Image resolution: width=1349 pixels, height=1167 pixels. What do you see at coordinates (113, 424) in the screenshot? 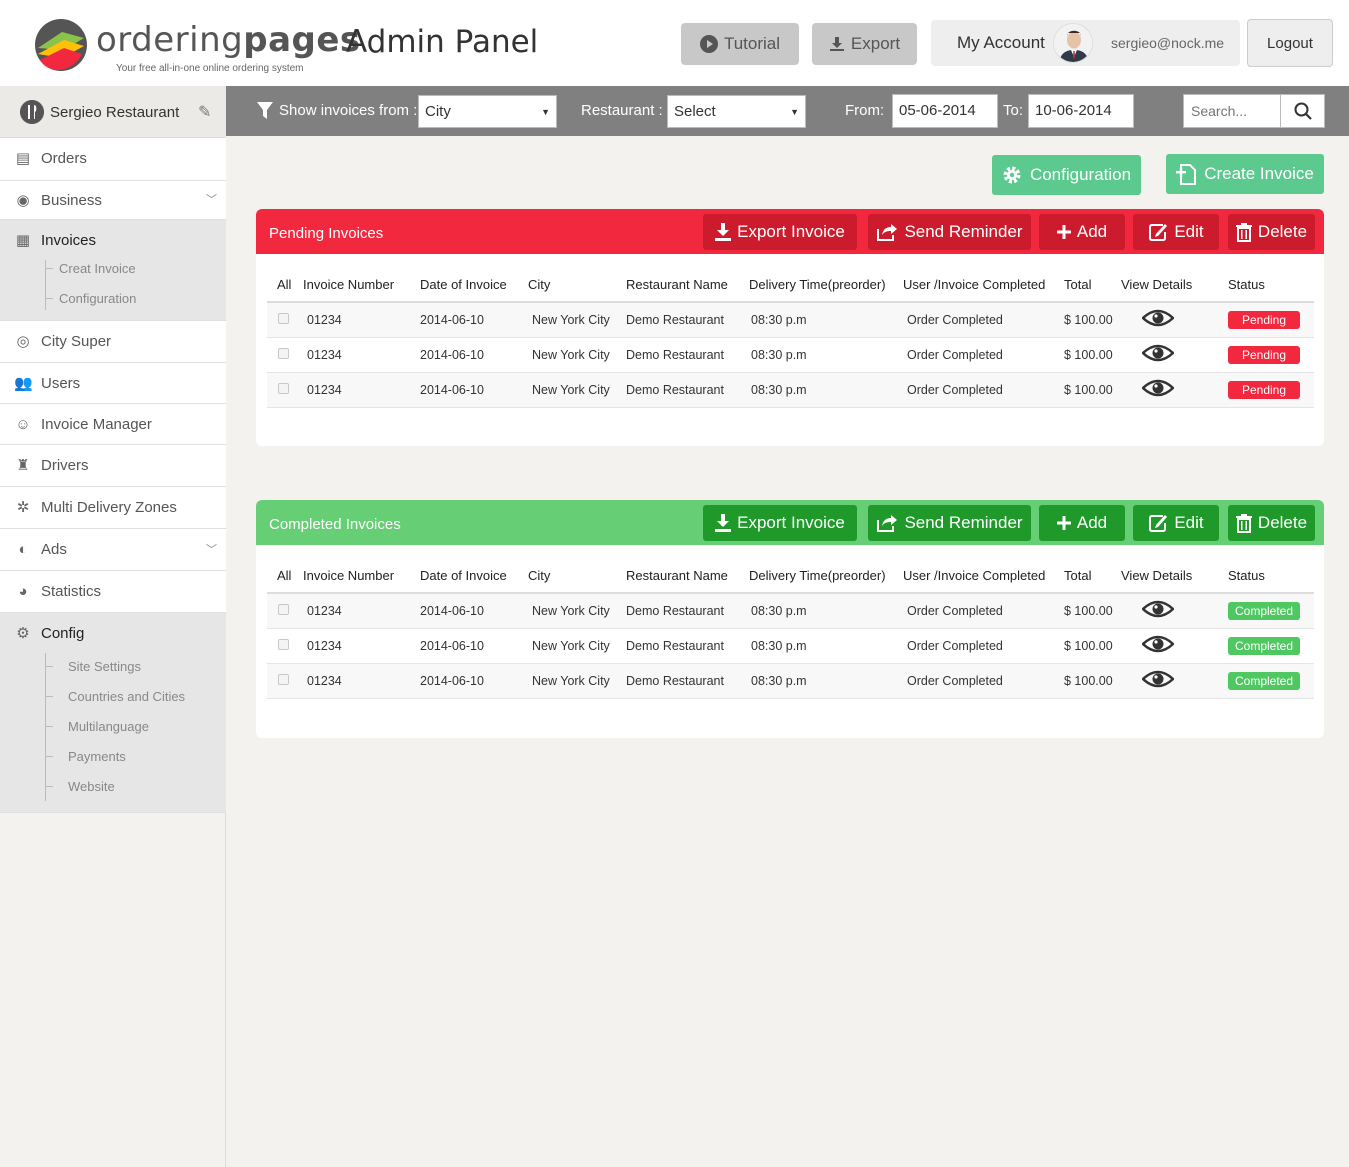
I see `sidebar-item-invoice-manager: ☺ Invoice Manager` at bounding box center [113, 424].